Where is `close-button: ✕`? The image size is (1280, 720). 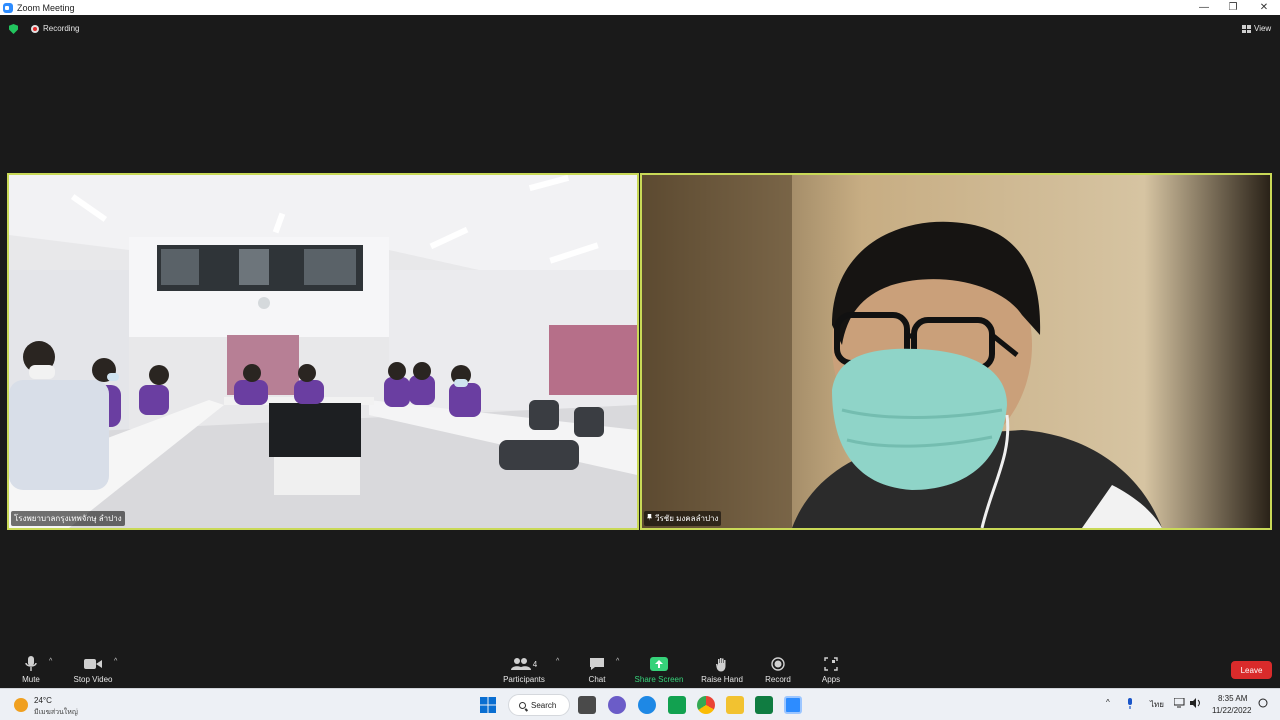
close-button: ✕ is located at coordinates (1264, 7).